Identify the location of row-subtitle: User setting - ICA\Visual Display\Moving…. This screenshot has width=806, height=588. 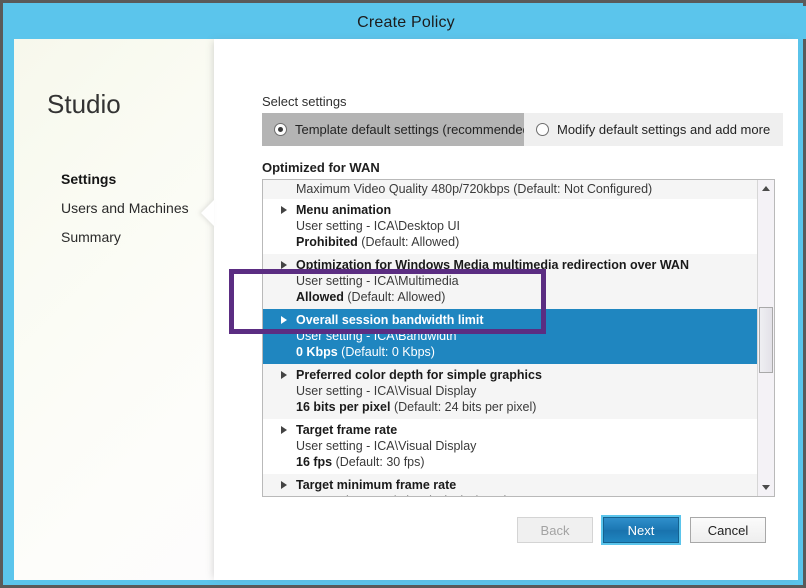
(523, 494).